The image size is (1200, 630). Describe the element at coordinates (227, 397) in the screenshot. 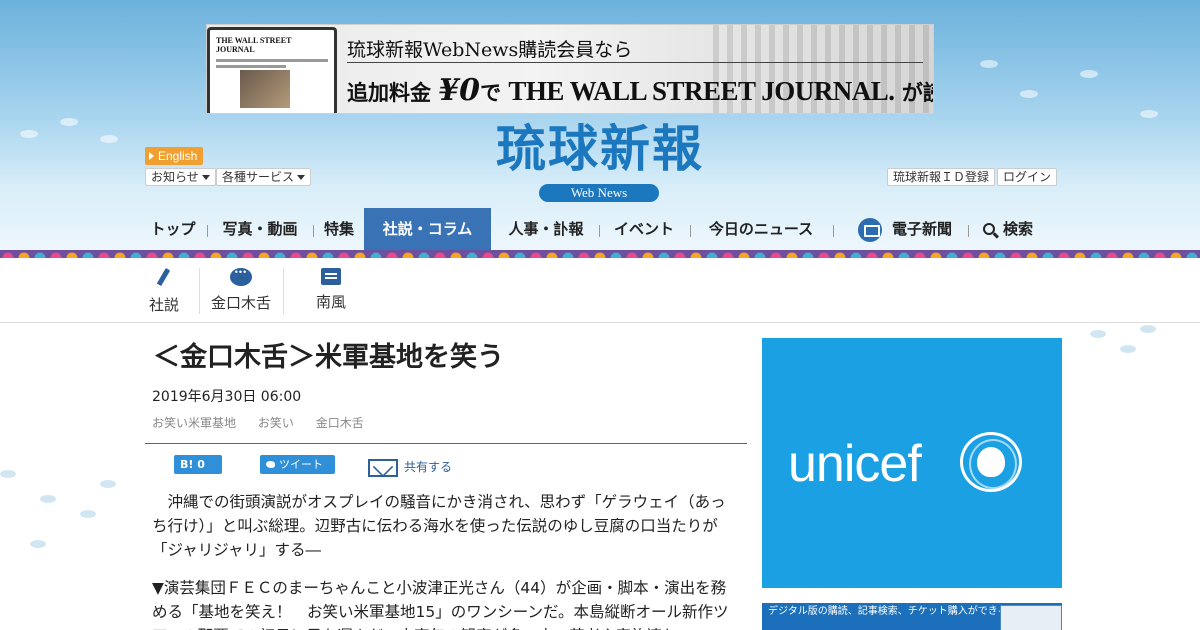

I see `article-date: 2019年6月30日 06:00` at that location.